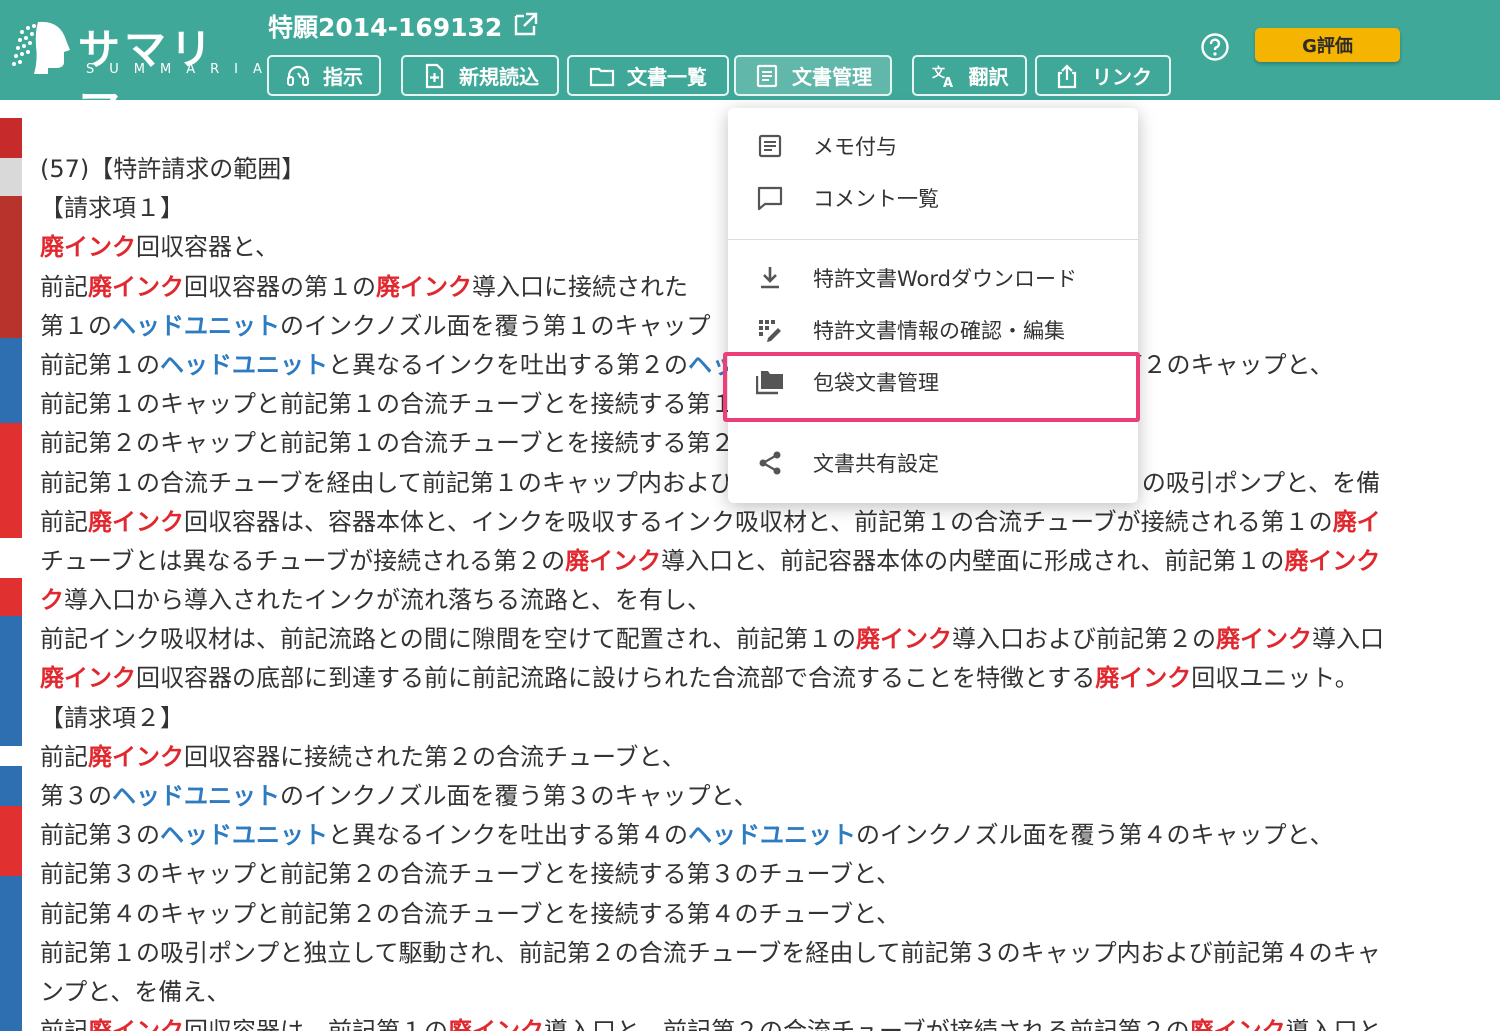 This screenshot has width=1500, height=1031. What do you see at coordinates (480, 75) in the screenshot?
I see `nav-new-load-button: 新規読込` at bounding box center [480, 75].